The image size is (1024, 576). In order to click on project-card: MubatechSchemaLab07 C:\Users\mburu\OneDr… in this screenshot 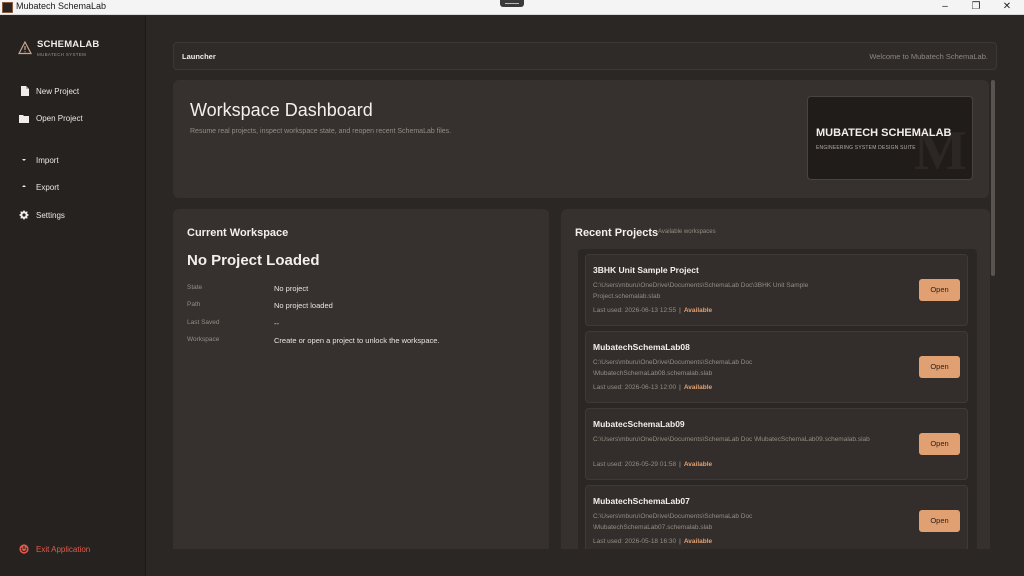, I will do `click(776, 521)`.